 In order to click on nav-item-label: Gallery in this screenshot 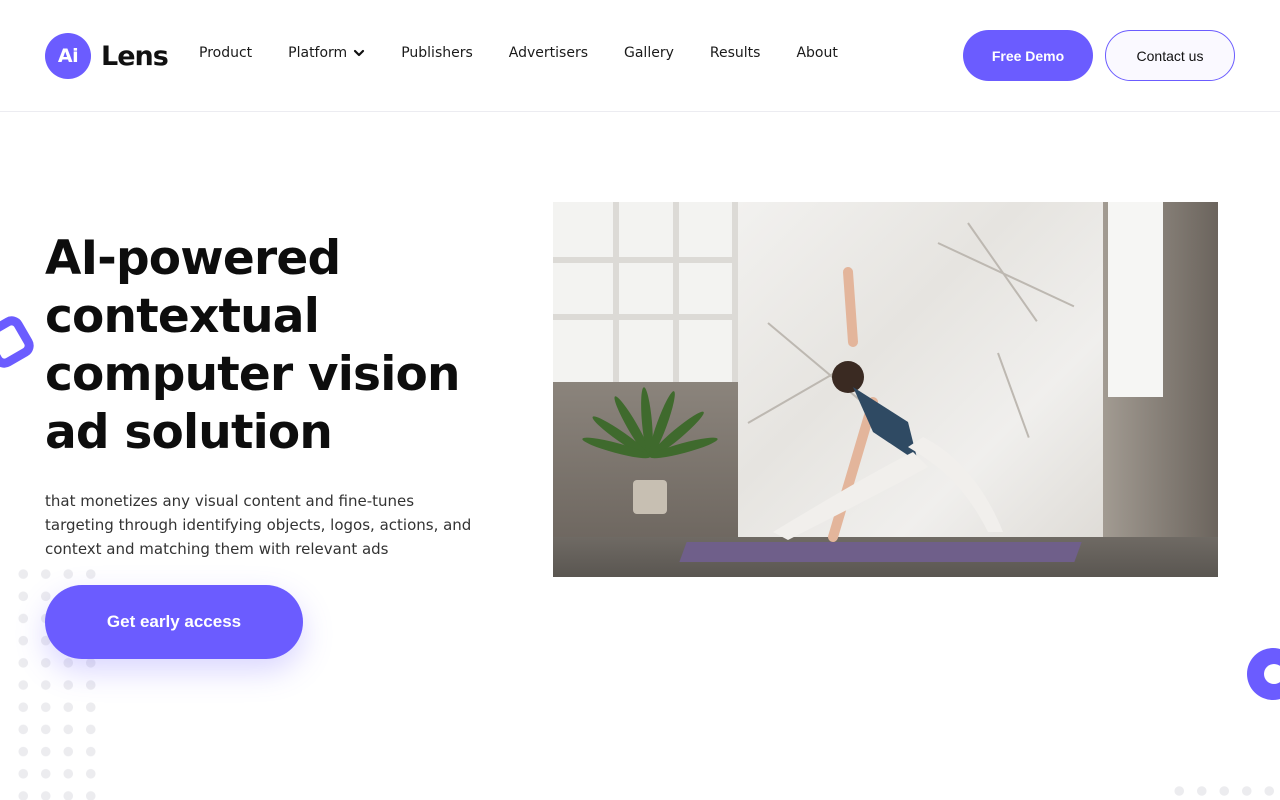, I will do `click(649, 53)`.